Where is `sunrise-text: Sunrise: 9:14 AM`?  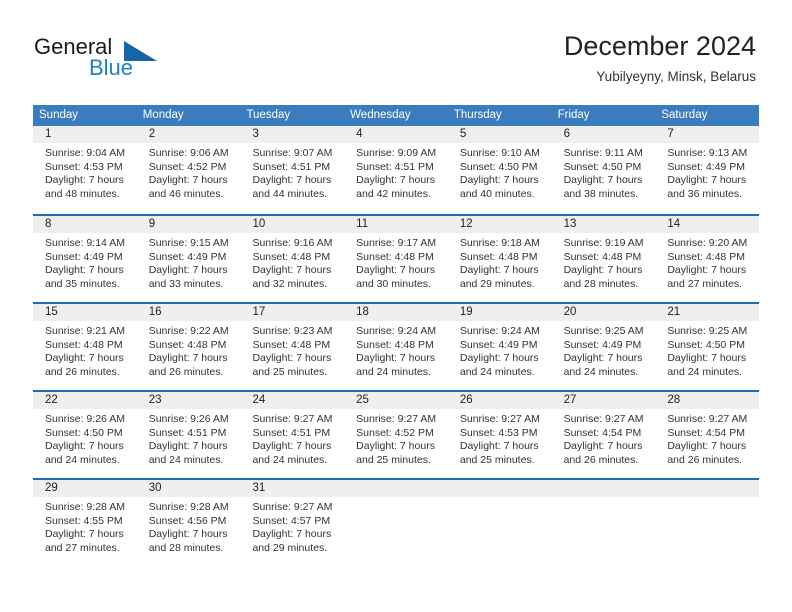
sunrise-text: Sunrise: 9:14 AM is located at coordinates (85, 243).